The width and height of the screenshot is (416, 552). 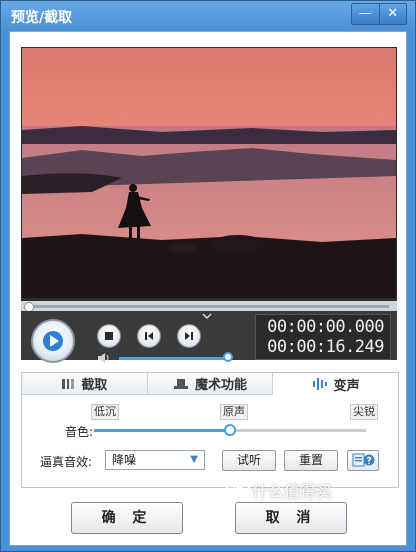 I want to click on watermark-text: 什么值得买, so click(x=292, y=491).